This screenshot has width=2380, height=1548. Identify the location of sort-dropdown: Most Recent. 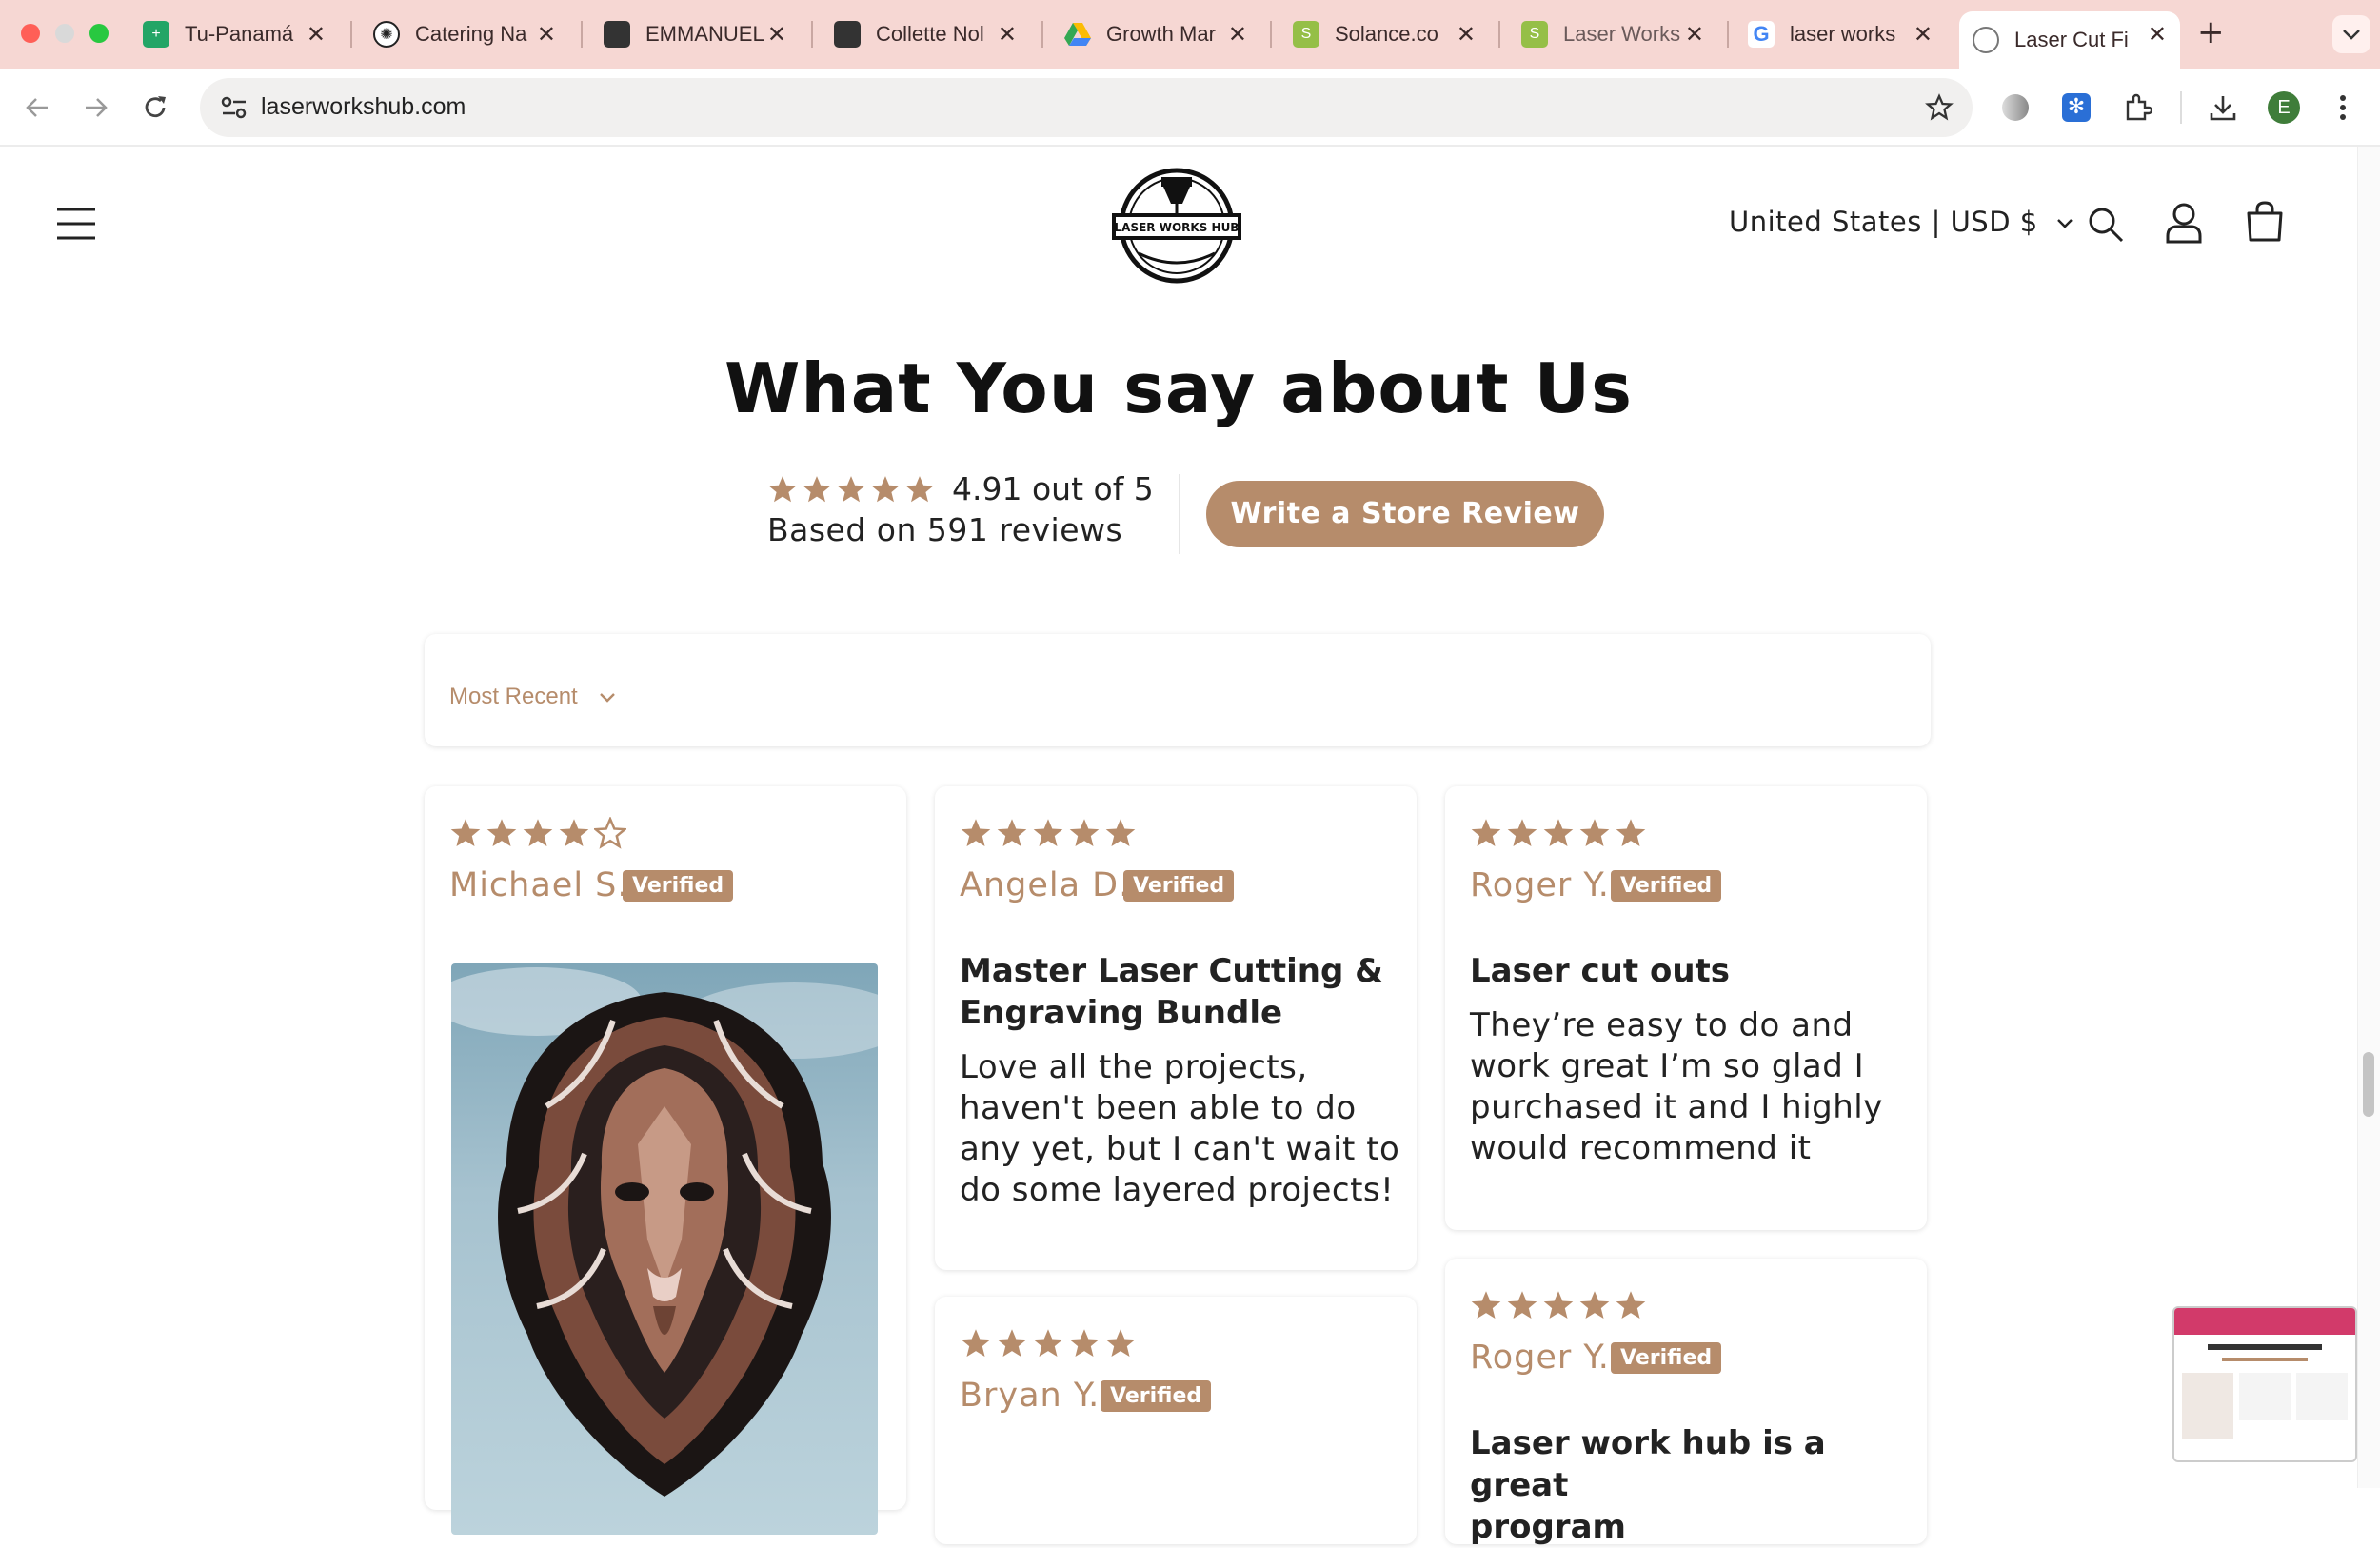
(532, 697).